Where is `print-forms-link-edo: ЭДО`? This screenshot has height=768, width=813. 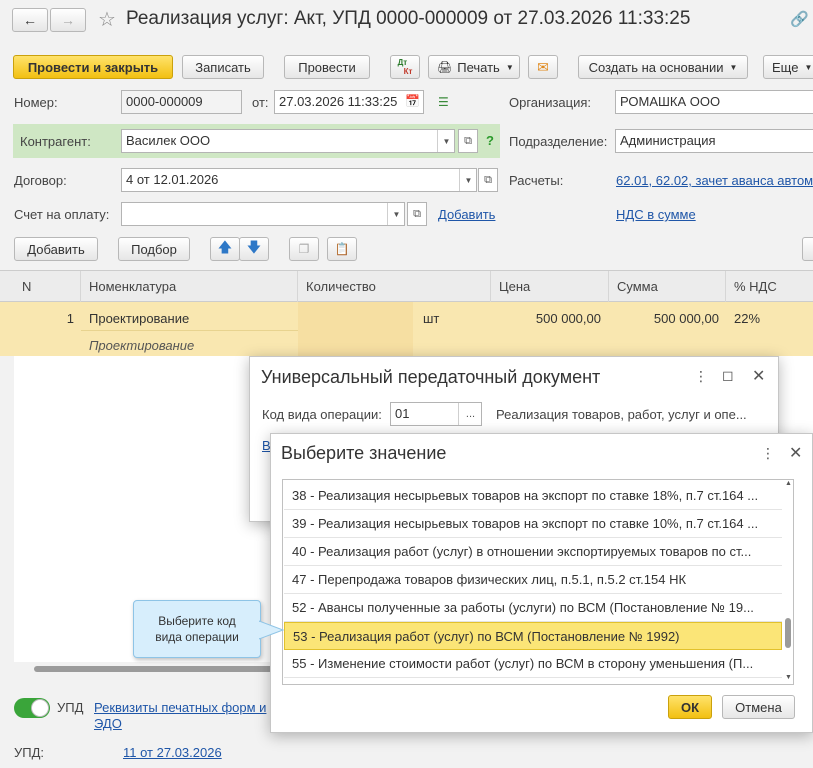
print-forms-link-edo: ЭДО is located at coordinates (108, 723).